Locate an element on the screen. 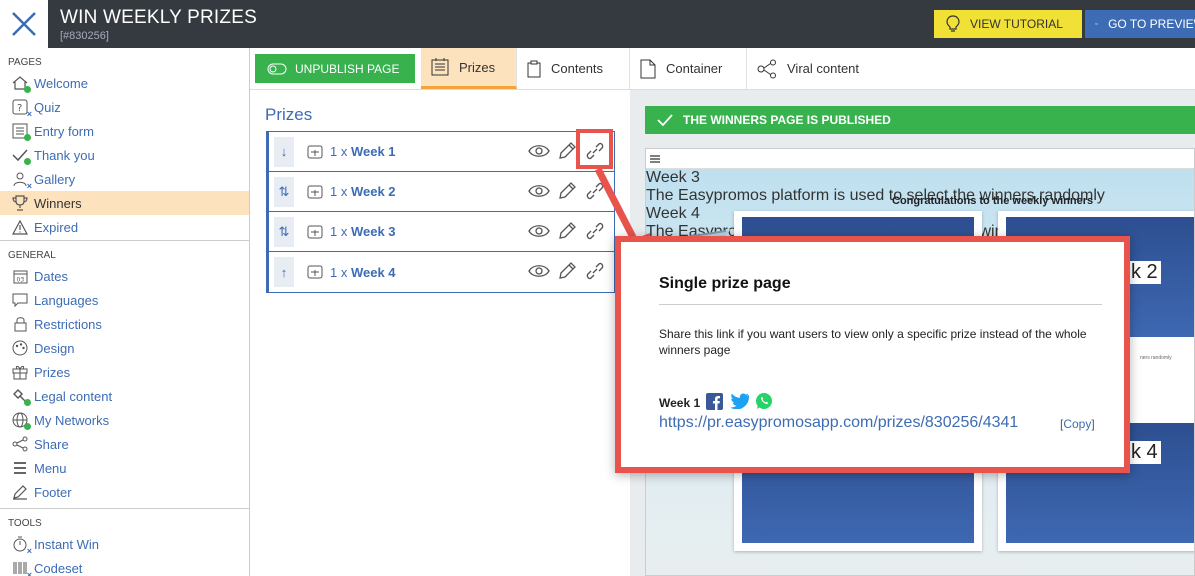 This screenshot has height=576, width=1195. prize-row: ⇅ 1 x Week 3 is located at coordinates (441, 232).